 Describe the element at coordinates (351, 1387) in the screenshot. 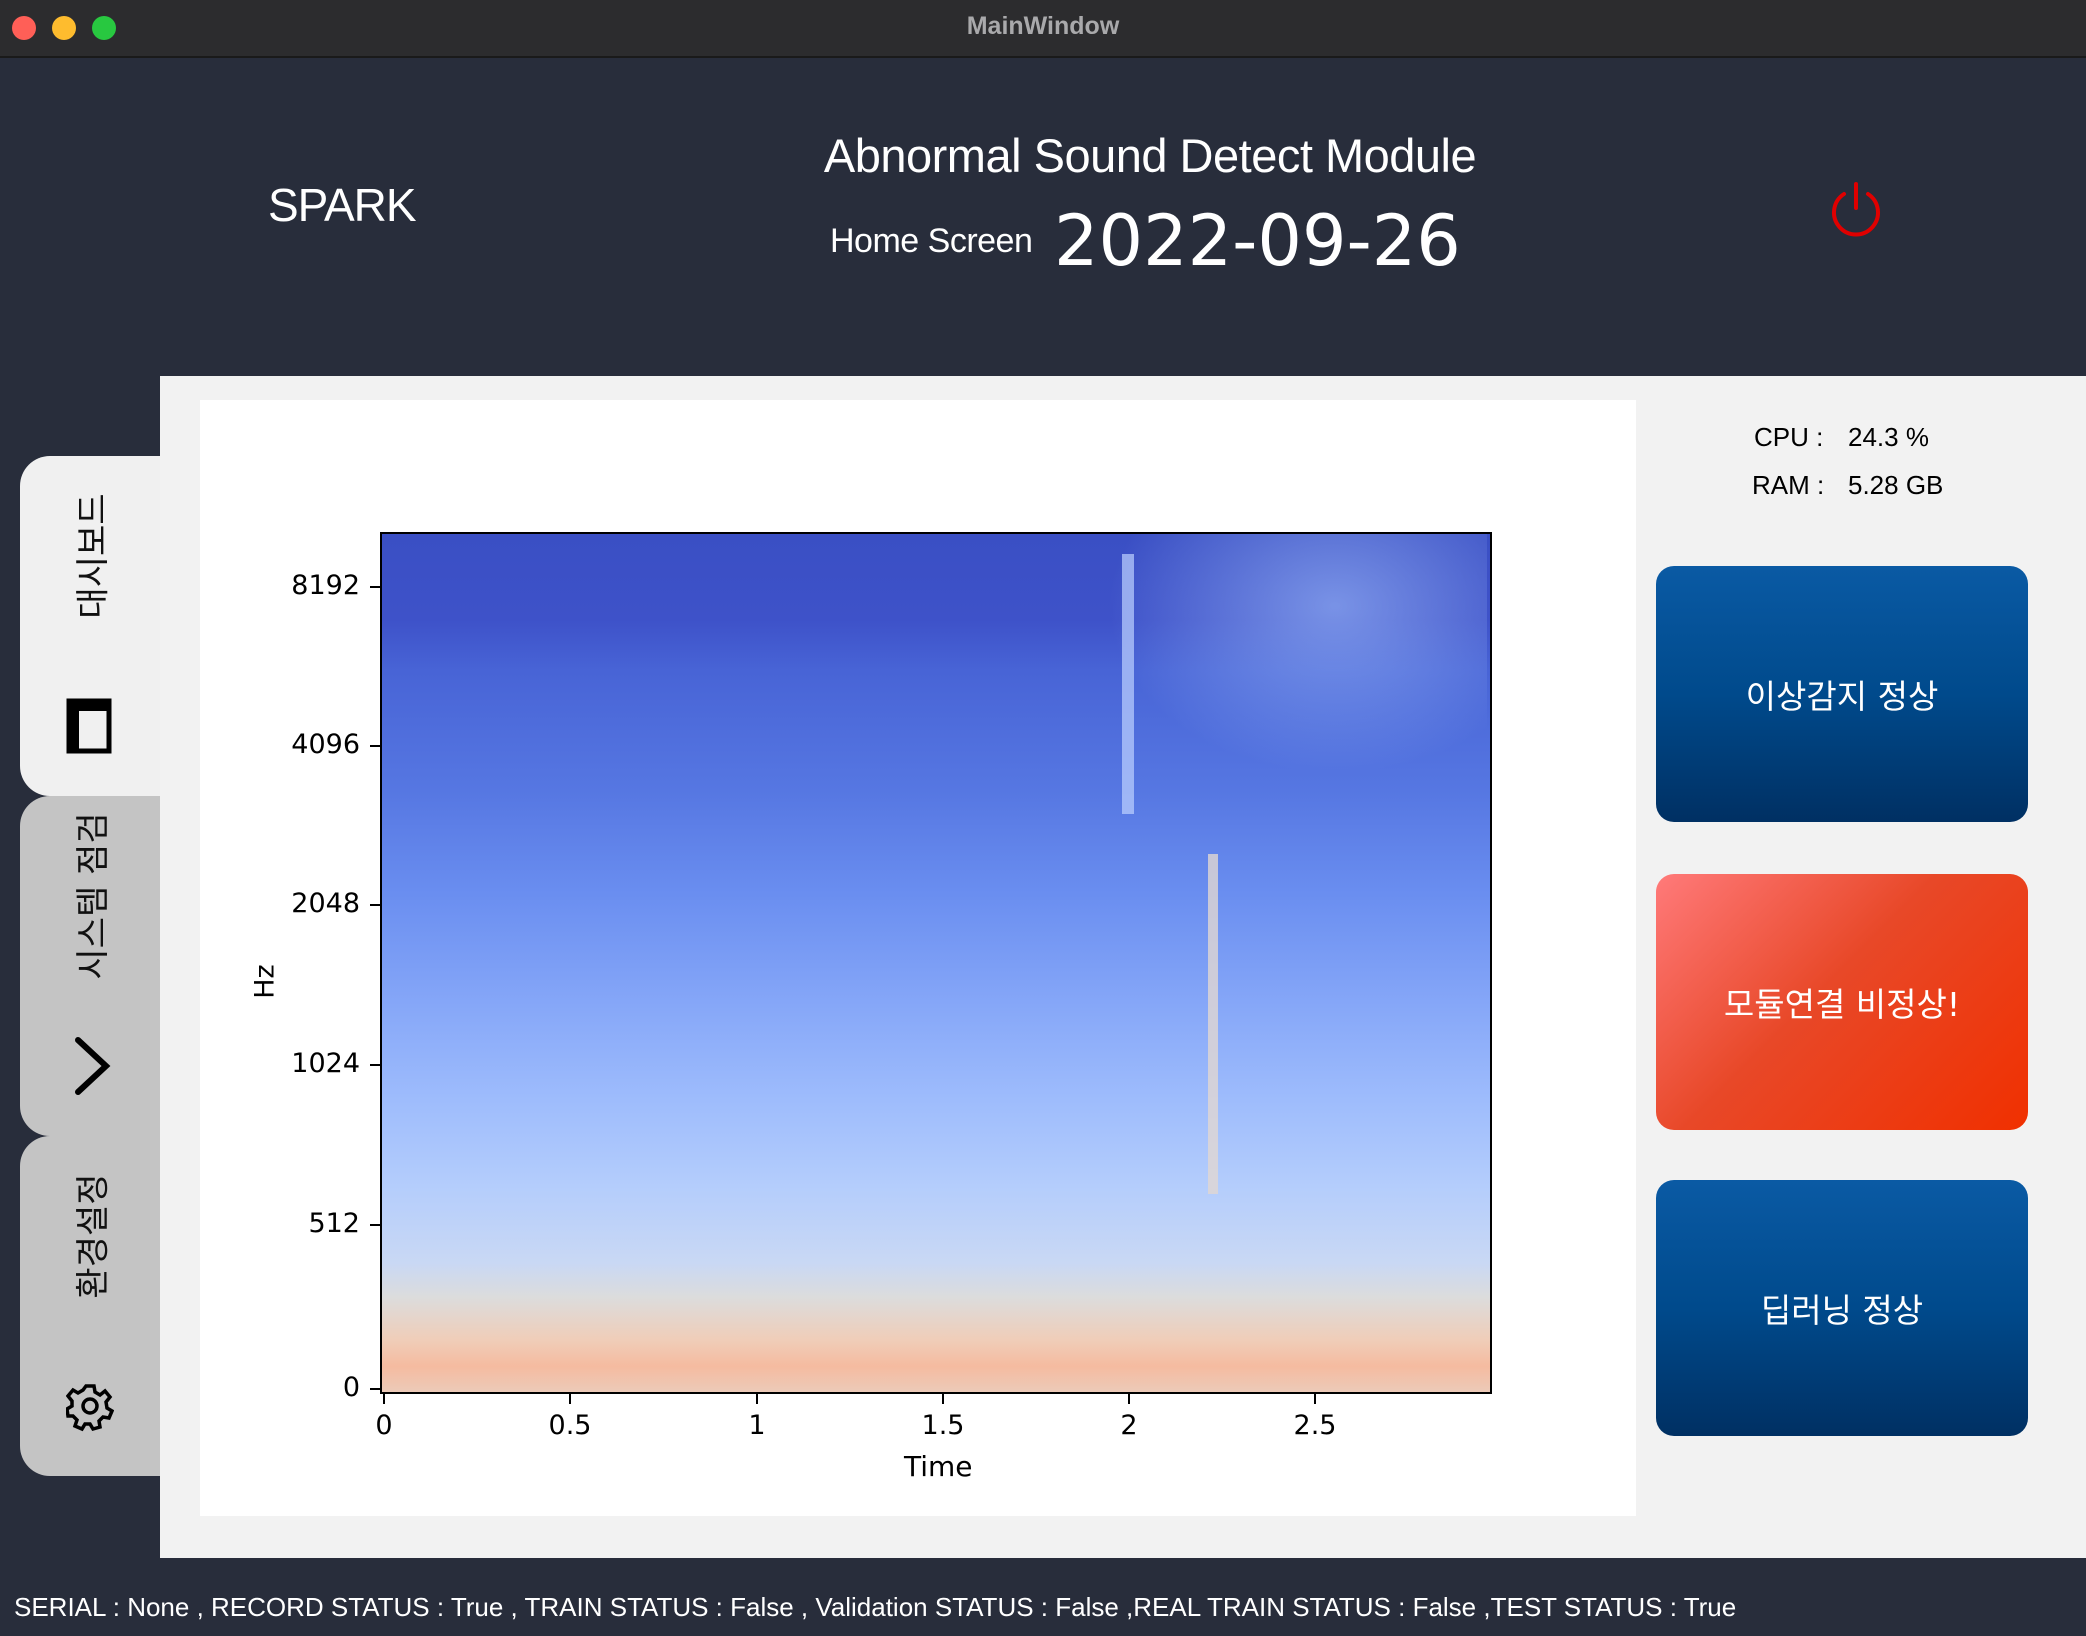

I see `y-tick-label: 0` at that location.